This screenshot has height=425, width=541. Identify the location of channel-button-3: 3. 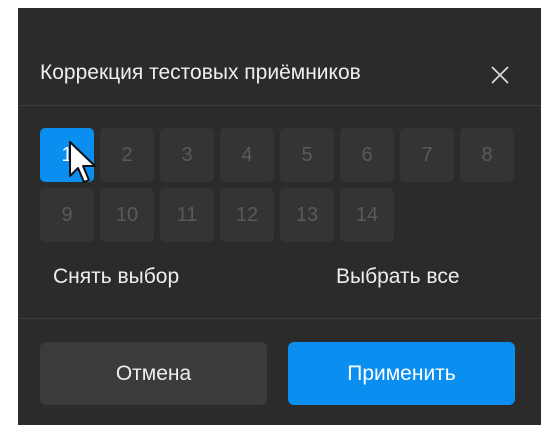
(187, 155).